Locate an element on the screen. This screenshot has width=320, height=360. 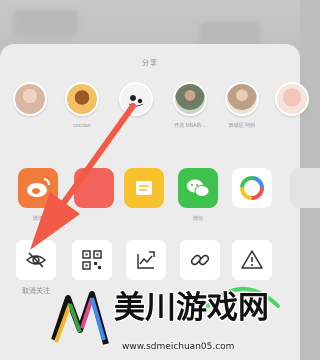
report-button is located at coordinates (252, 271).